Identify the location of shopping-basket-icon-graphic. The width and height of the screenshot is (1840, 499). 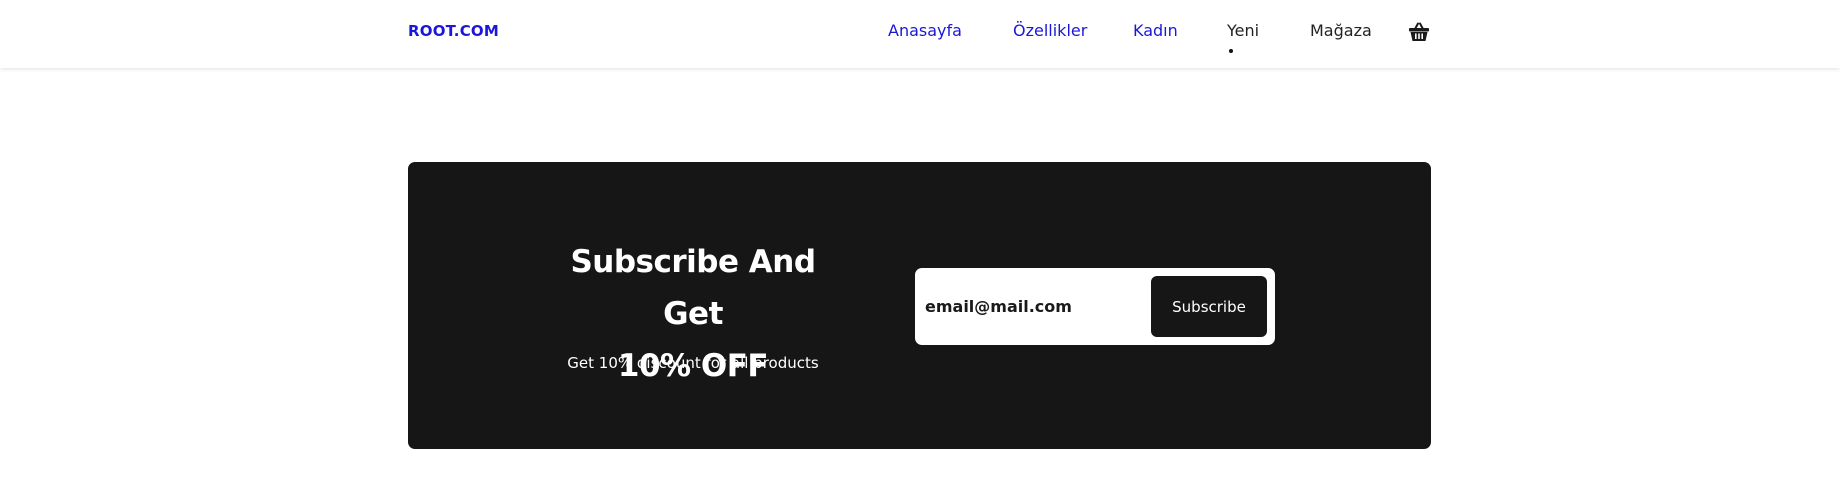
(1419, 31).